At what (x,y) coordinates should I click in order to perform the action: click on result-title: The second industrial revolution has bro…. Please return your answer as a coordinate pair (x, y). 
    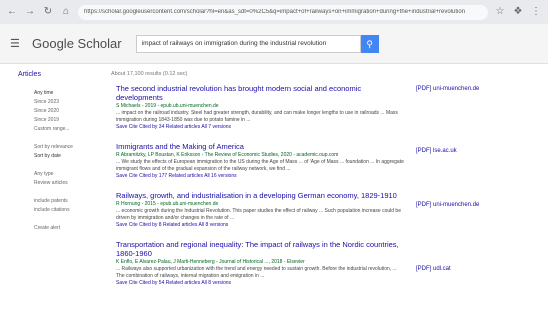
    Looking at the image, I should click on (261, 93).